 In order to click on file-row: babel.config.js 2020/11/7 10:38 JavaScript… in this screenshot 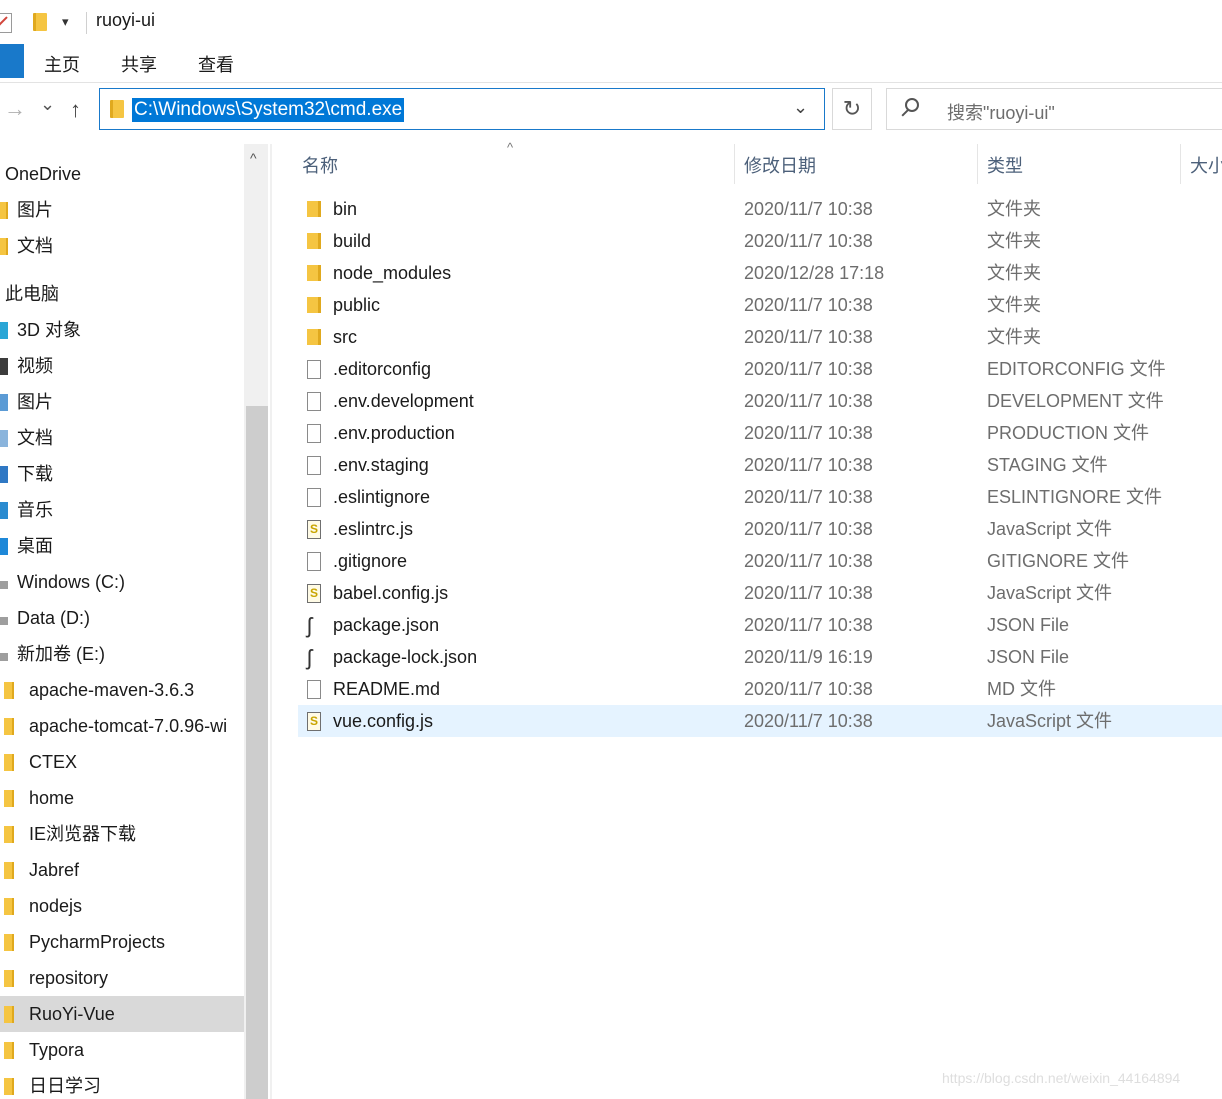, I will do `click(760, 593)`.